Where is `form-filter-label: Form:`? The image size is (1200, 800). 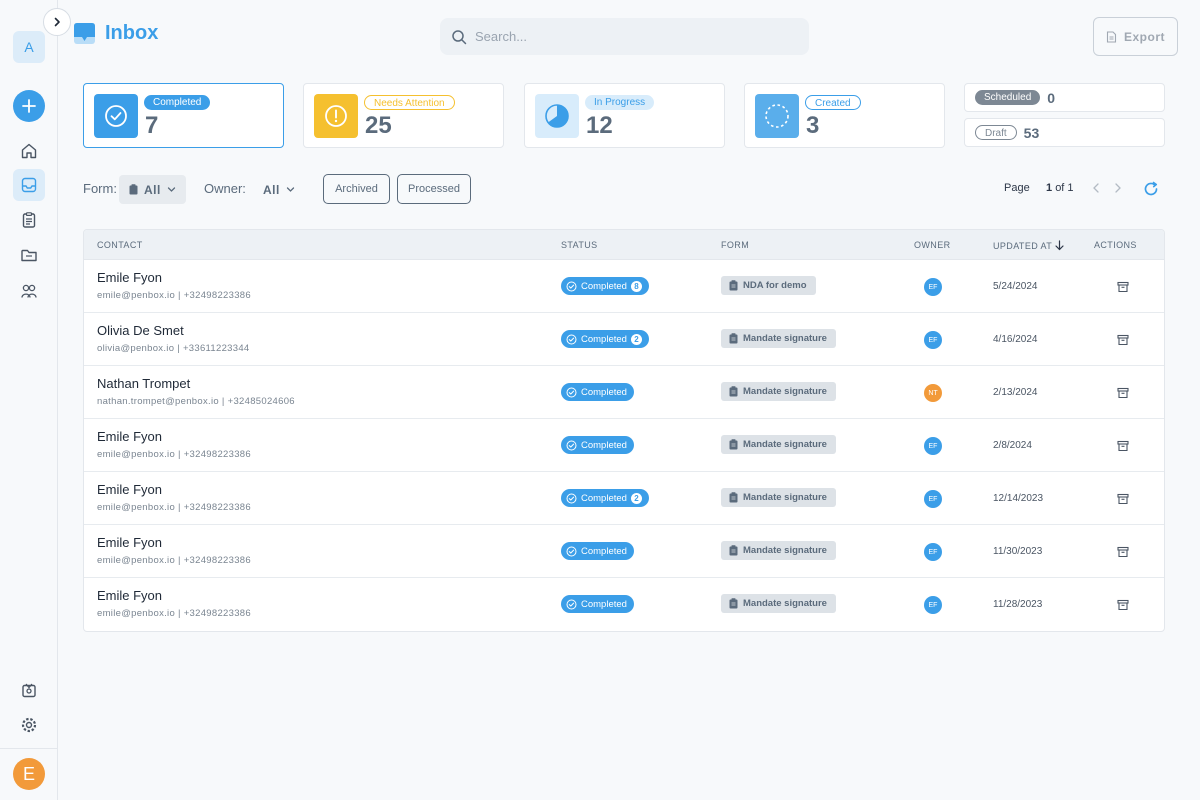
form-filter-label: Form: is located at coordinates (100, 188).